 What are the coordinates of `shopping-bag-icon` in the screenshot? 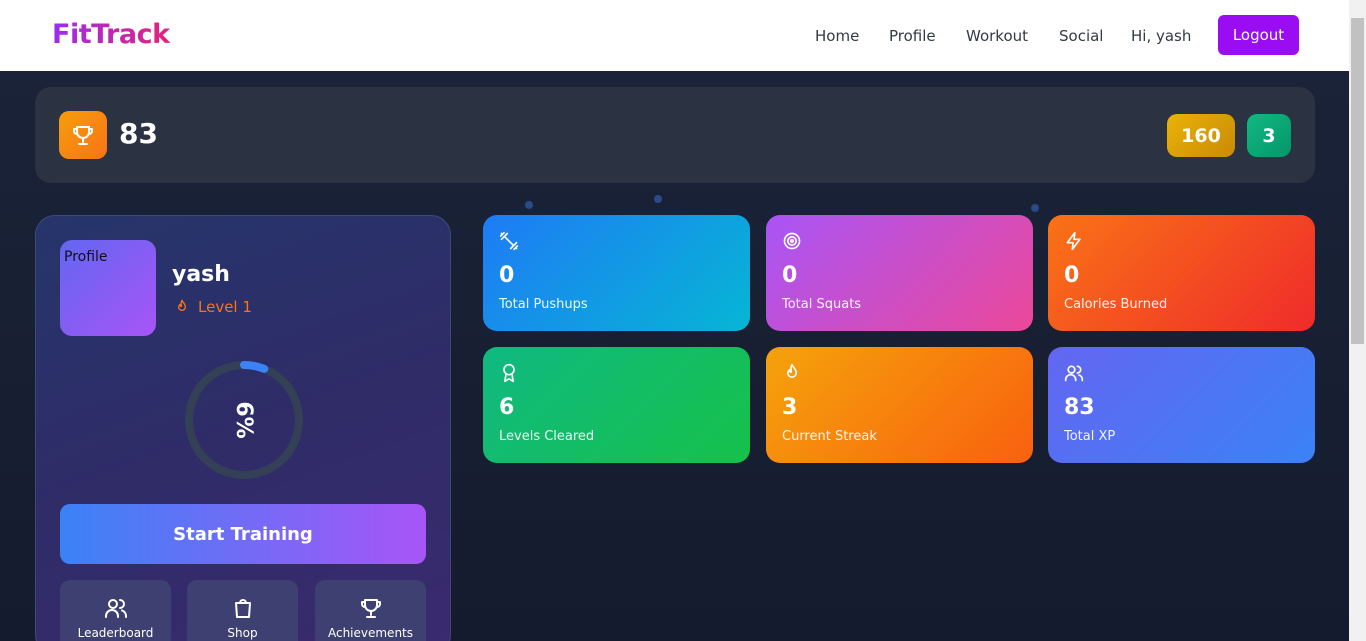 It's located at (242, 608).